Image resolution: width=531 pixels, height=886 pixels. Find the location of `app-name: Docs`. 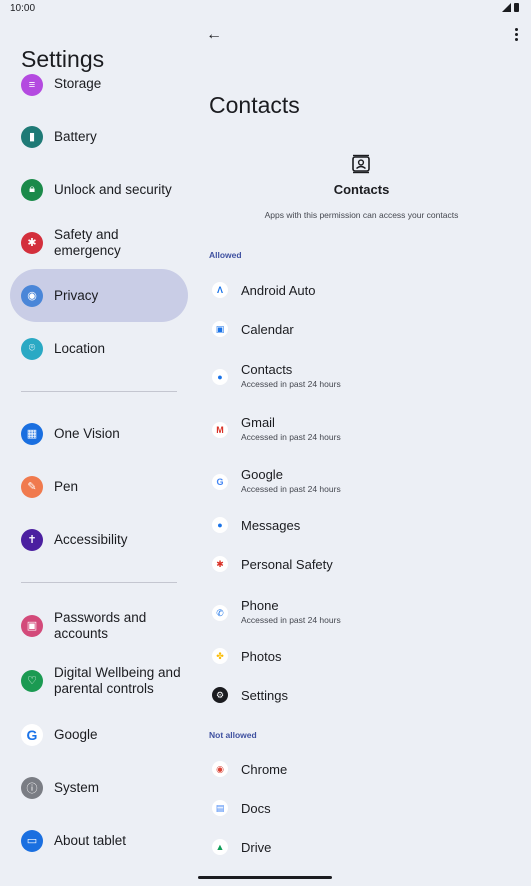

app-name: Docs is located at coordinates (256, 808).